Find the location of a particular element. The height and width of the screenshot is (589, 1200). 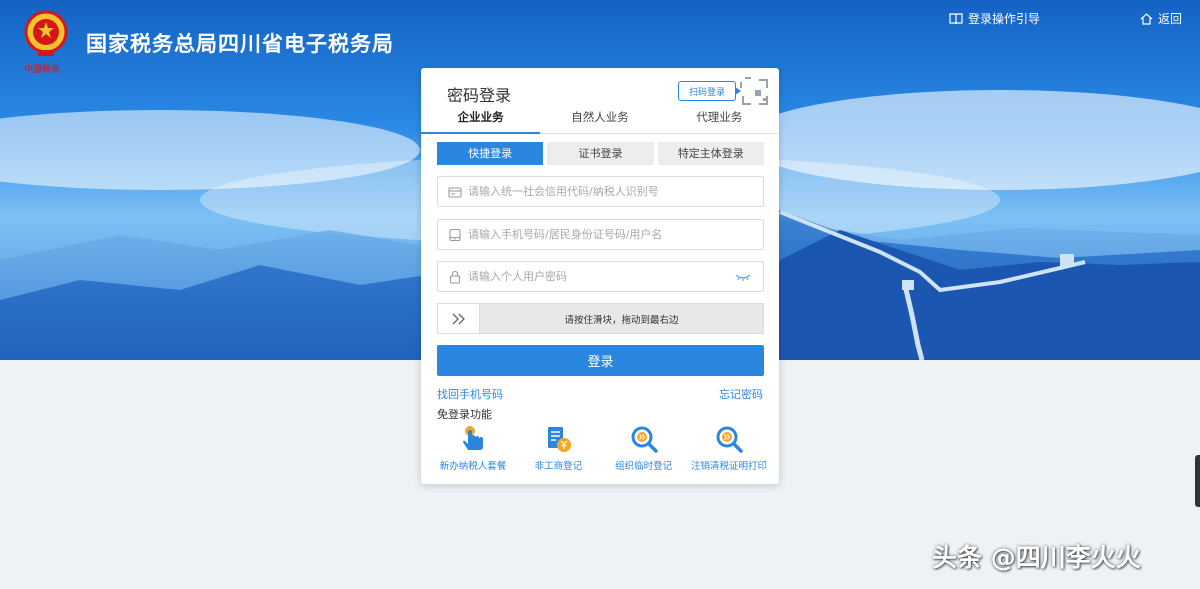

watermark-text: 头条 @四川李火火 is located at coordinates (1036, 557).